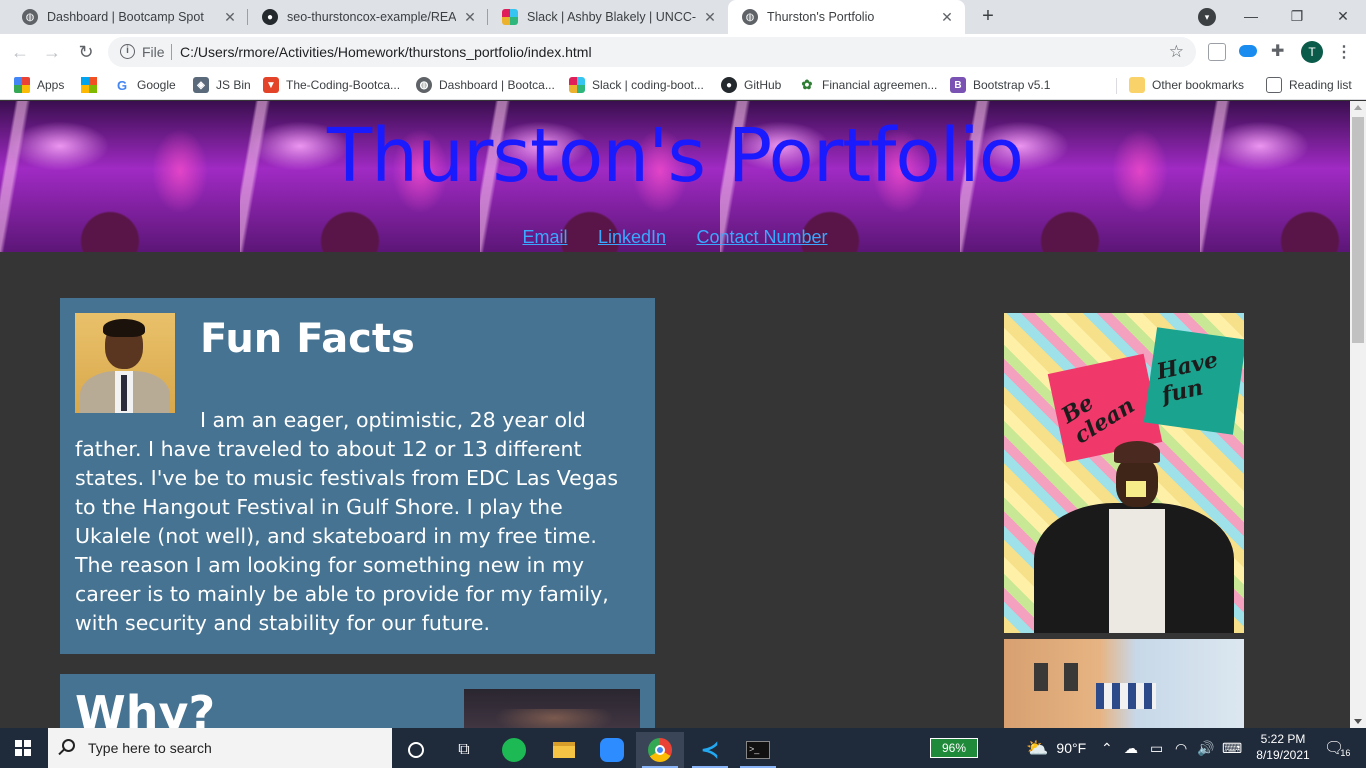 This screenshot has height=768, width=1366. I want to click on street-photo, so click(1124, 683).